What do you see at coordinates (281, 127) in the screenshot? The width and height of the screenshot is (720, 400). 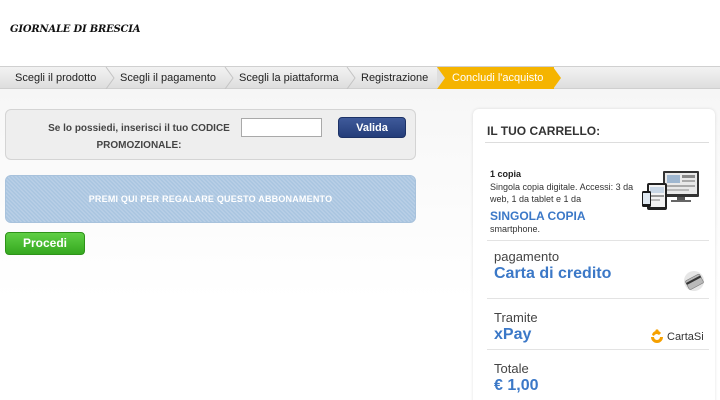 I see `promo-code-input` at bounding box center [281, 127].